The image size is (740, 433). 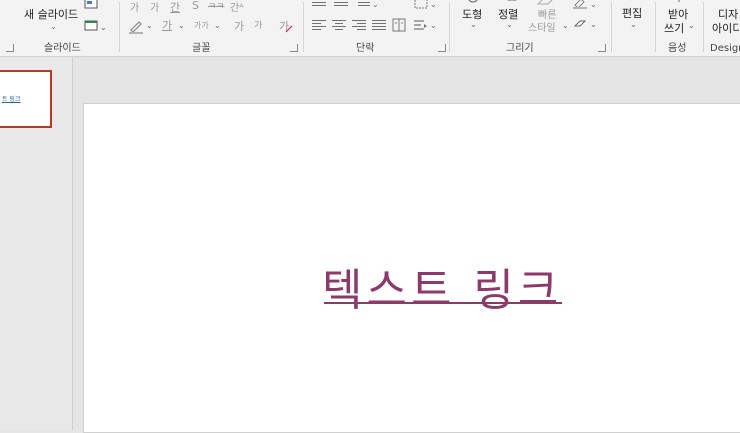 I want to click on highlight-icon, so click(x=136, y=26).